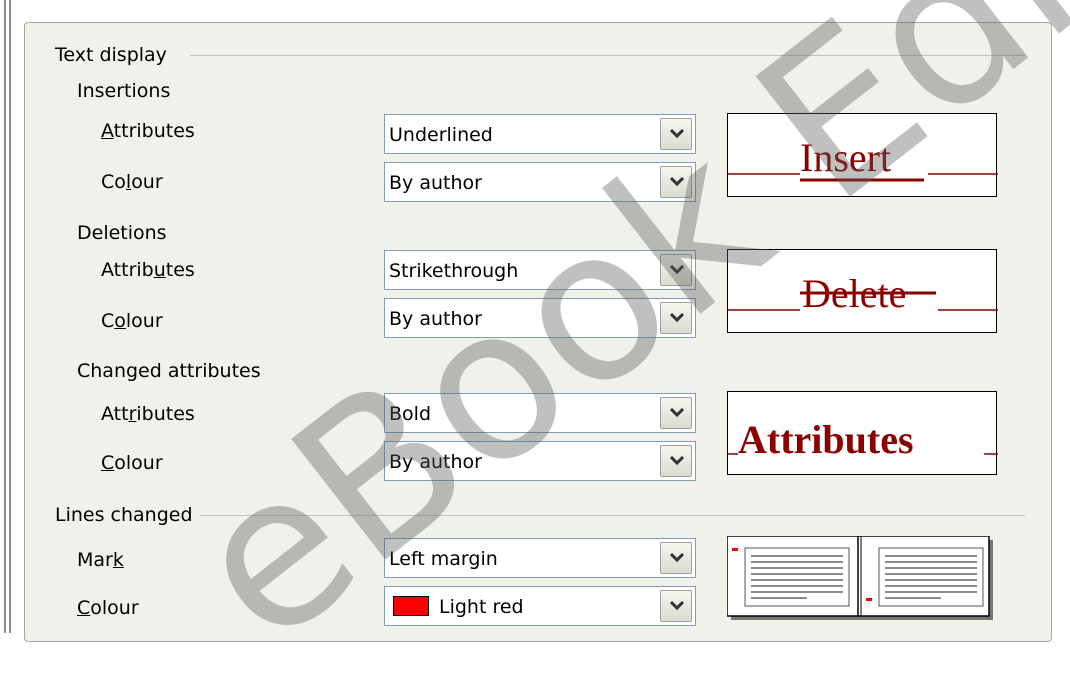 The width and height of the screenshot is (1070, 691). I want to click on section-text-display: Text display, so click(111, 55).